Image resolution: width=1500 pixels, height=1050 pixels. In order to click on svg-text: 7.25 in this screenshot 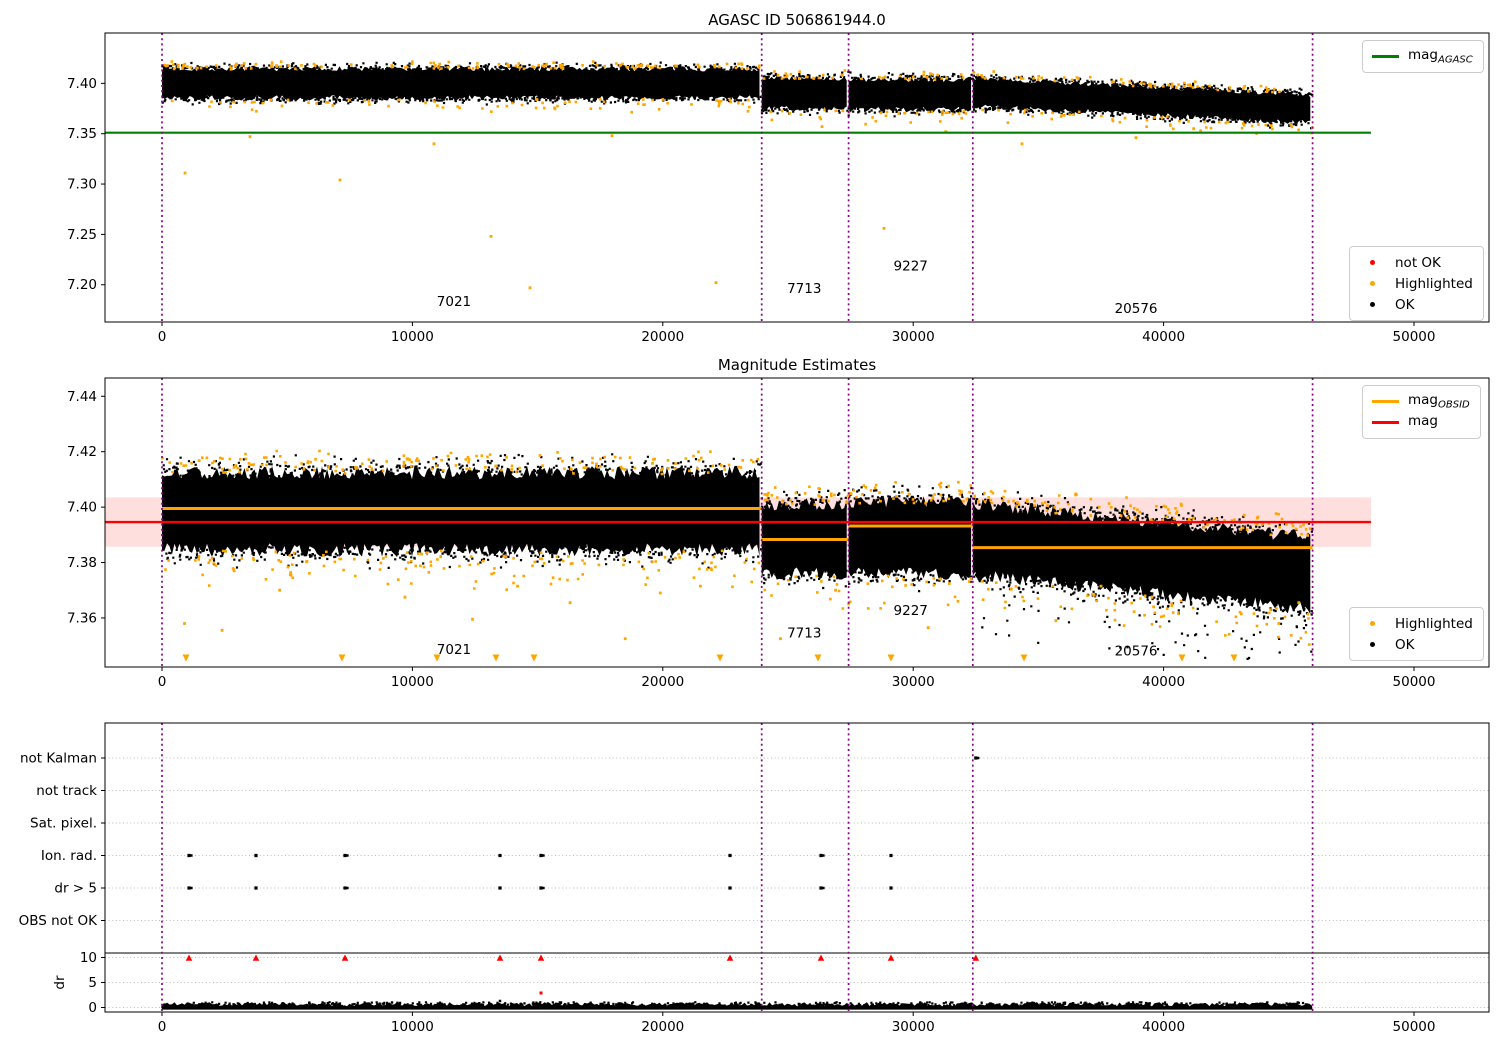, I will do `click(82, 235)`.